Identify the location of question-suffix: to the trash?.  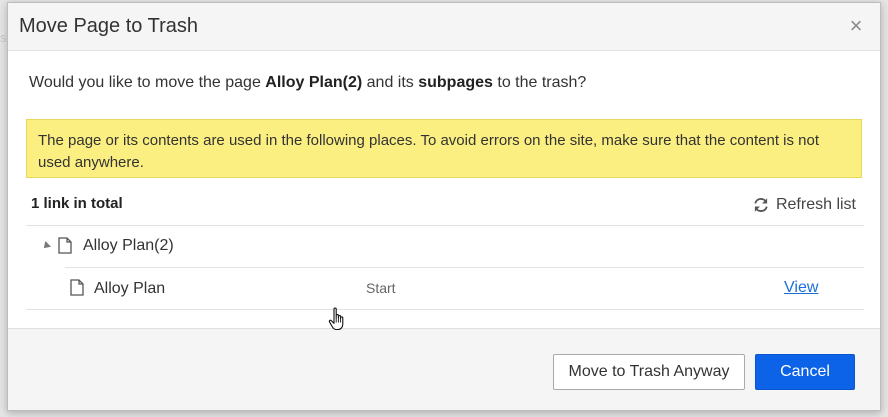
(539, 82).